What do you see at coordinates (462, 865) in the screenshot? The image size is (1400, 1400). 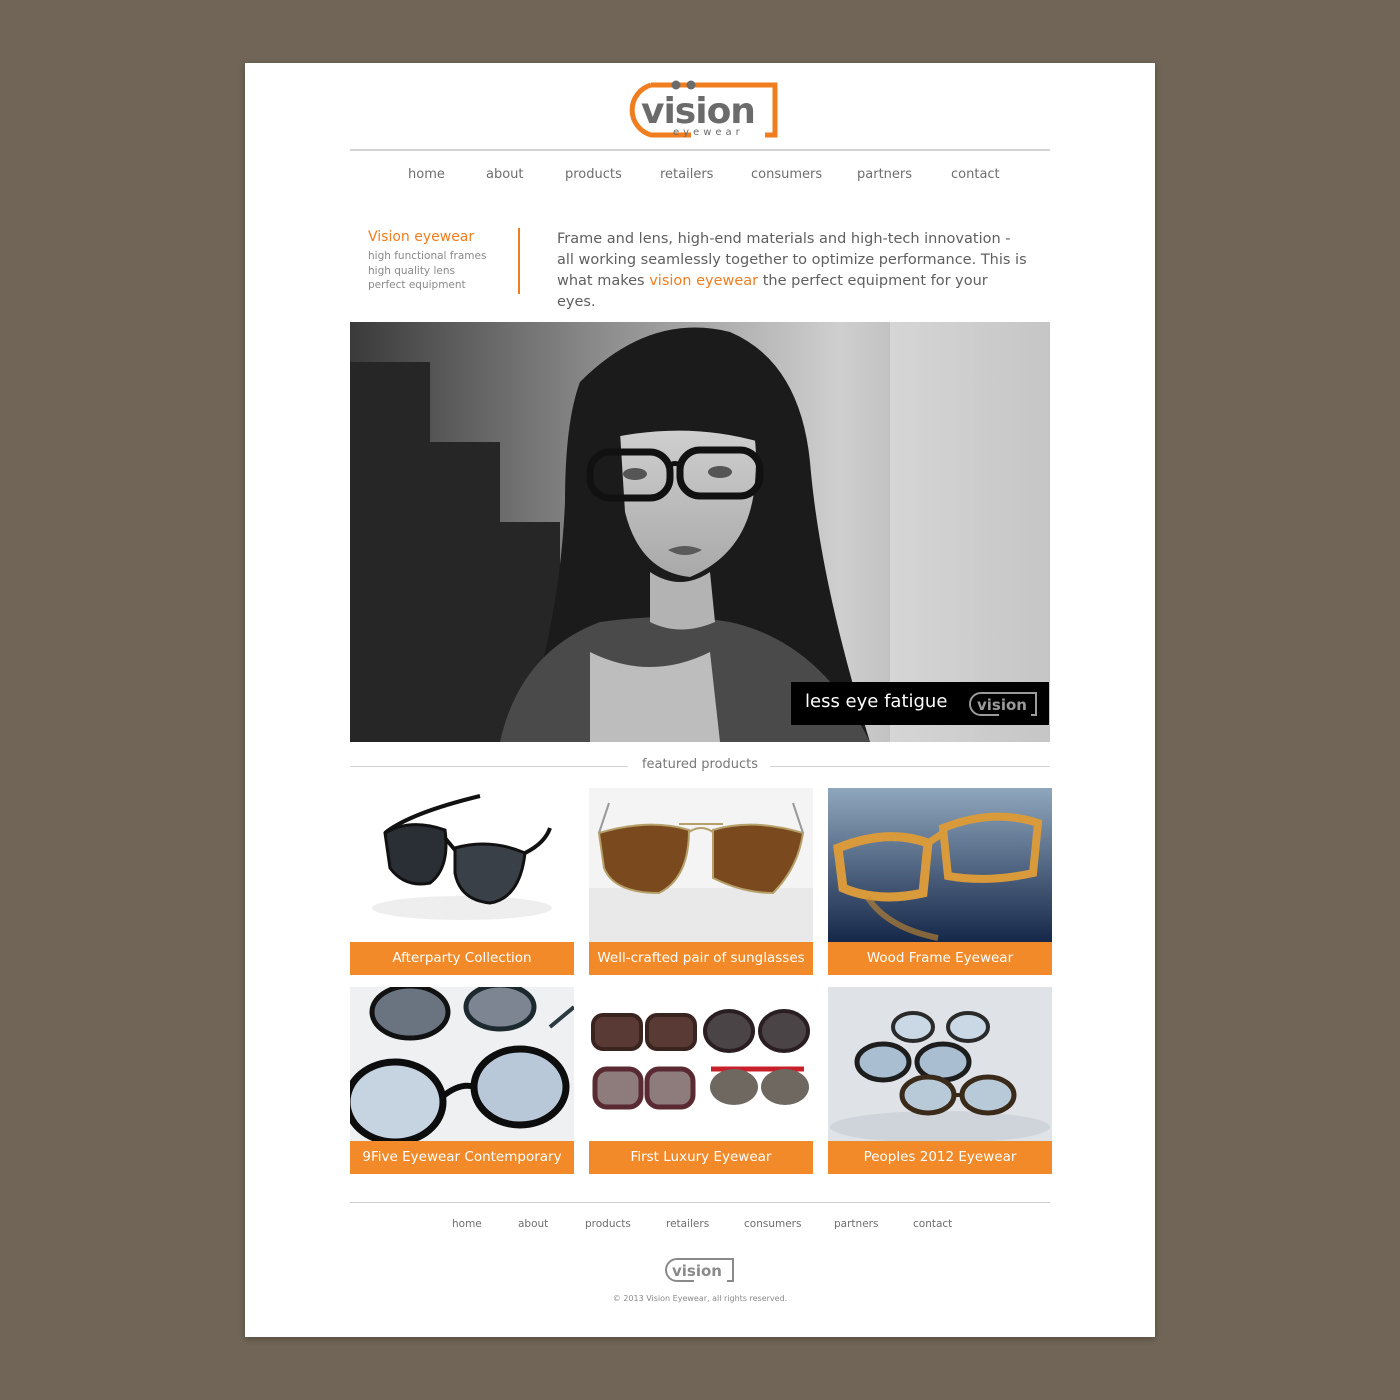 I see `sport-sunglasses-image` at bounding box center [462, 865].